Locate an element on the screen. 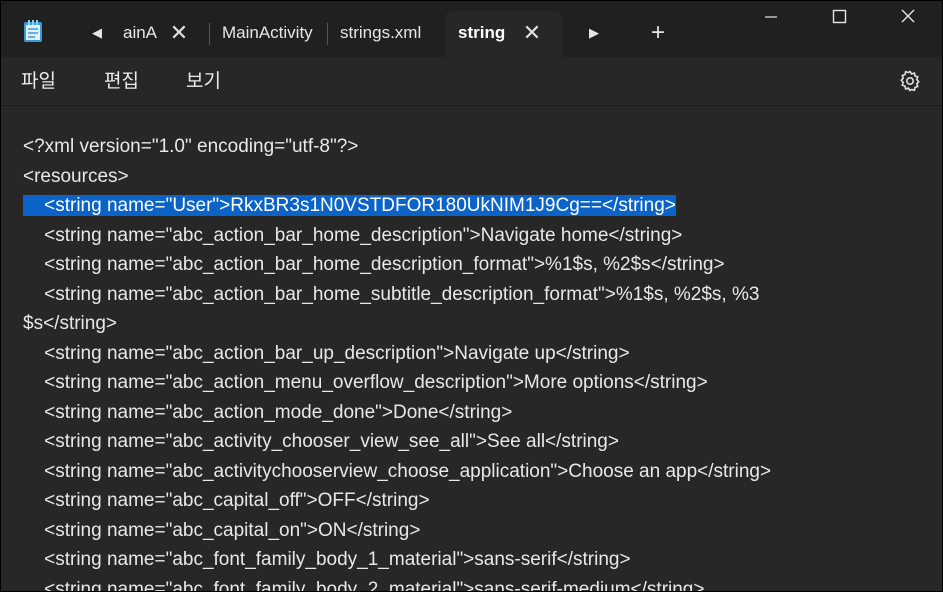  menu-file: 파일 is located at coordinates (38, 81).